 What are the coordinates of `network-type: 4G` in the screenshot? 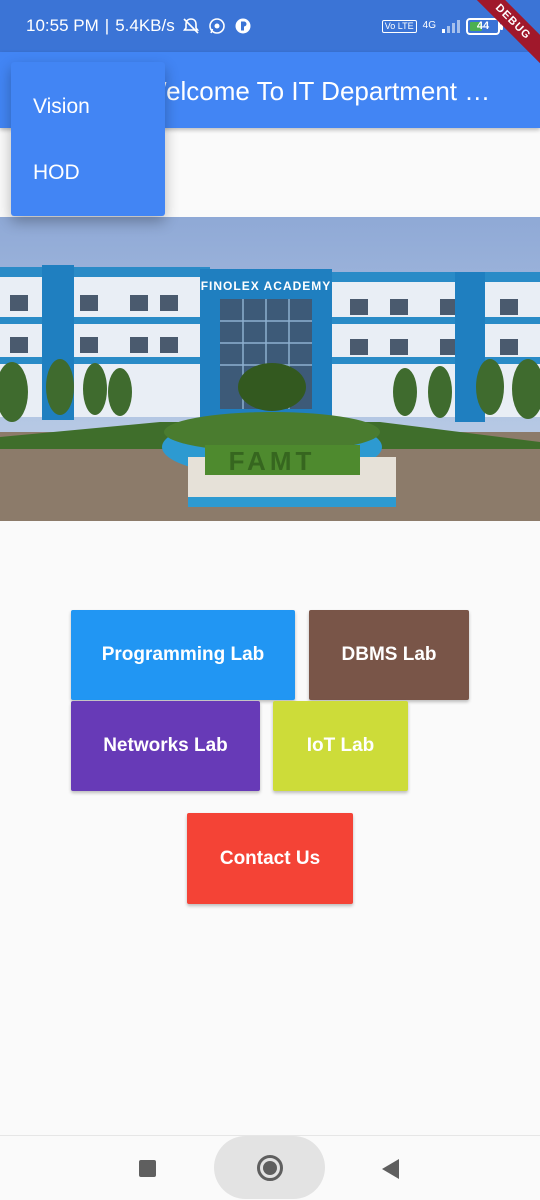 It's located at (429, 25).